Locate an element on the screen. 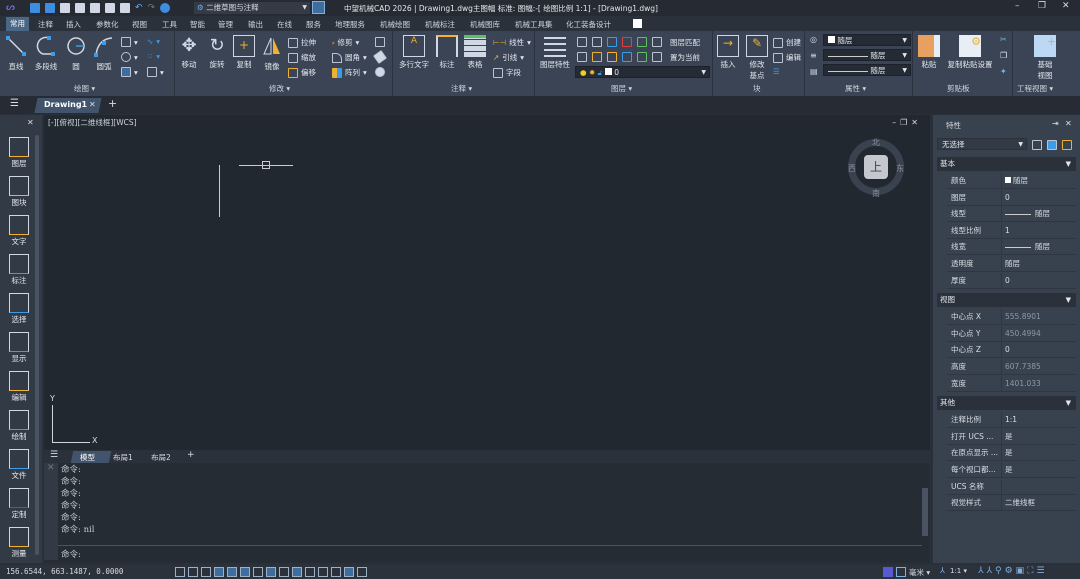  save-icon is located at coordinates (65, 8).